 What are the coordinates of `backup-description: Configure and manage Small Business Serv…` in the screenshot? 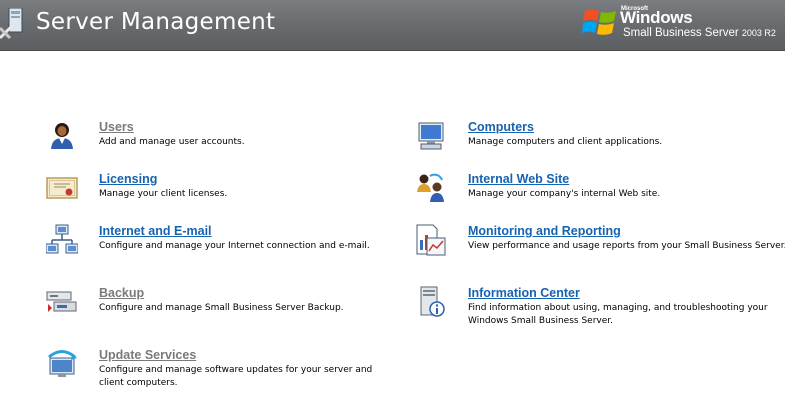 It's located at (221, 308).